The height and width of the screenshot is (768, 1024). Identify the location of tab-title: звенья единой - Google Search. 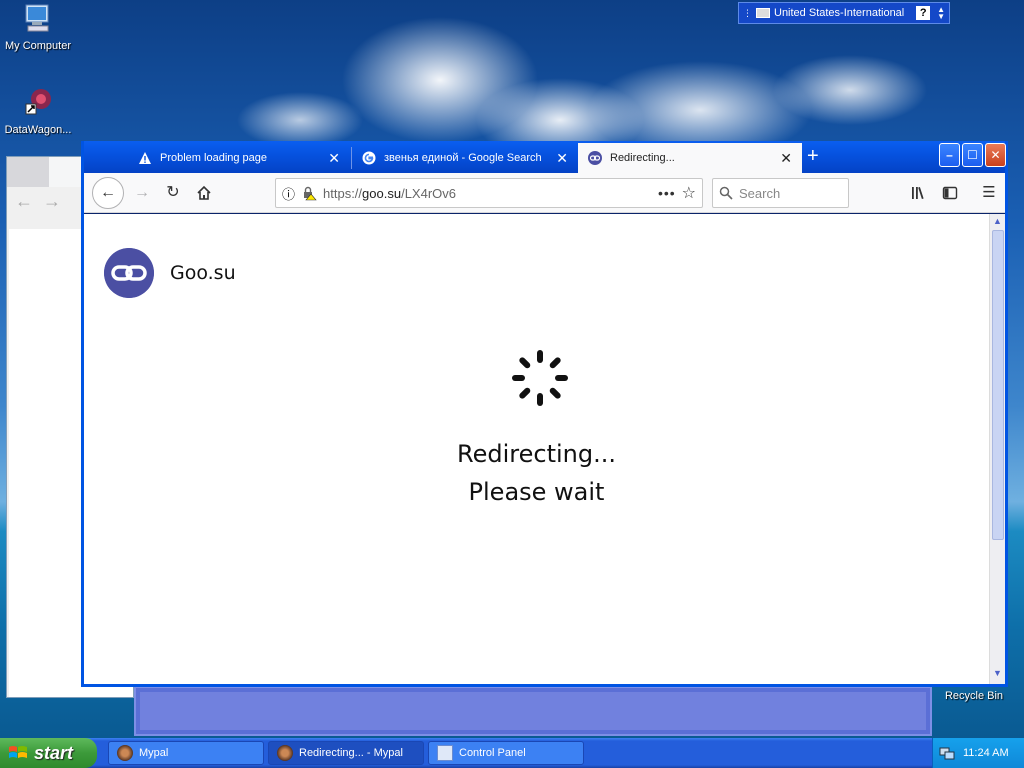
(463, 158).